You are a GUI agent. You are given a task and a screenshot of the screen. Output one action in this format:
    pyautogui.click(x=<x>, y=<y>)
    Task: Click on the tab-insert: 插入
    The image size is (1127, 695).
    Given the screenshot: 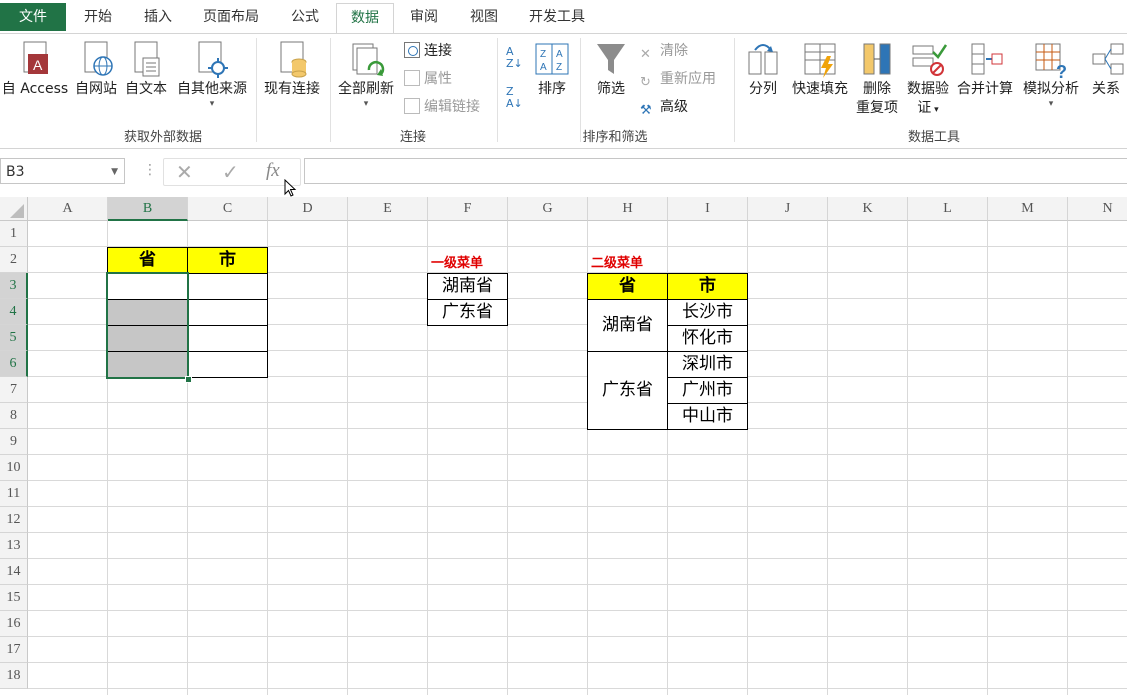 What is the action you would take?
    pyautogui.click(x=158, y=17)
    